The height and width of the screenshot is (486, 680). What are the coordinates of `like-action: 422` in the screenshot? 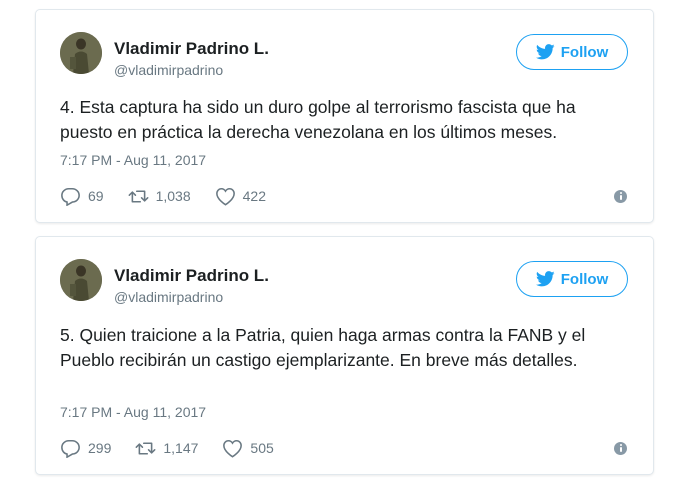 It's located at (240, 196).